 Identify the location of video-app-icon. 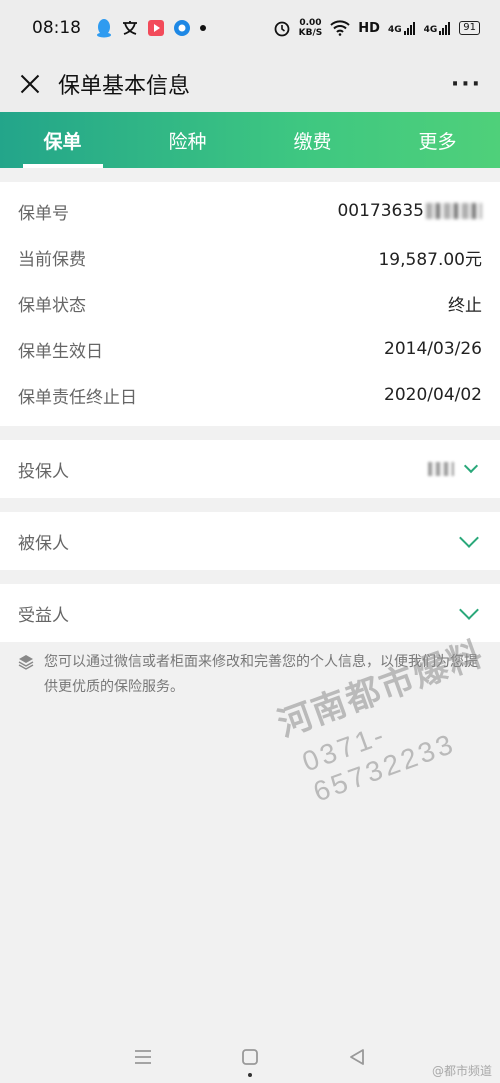
(156, 28).